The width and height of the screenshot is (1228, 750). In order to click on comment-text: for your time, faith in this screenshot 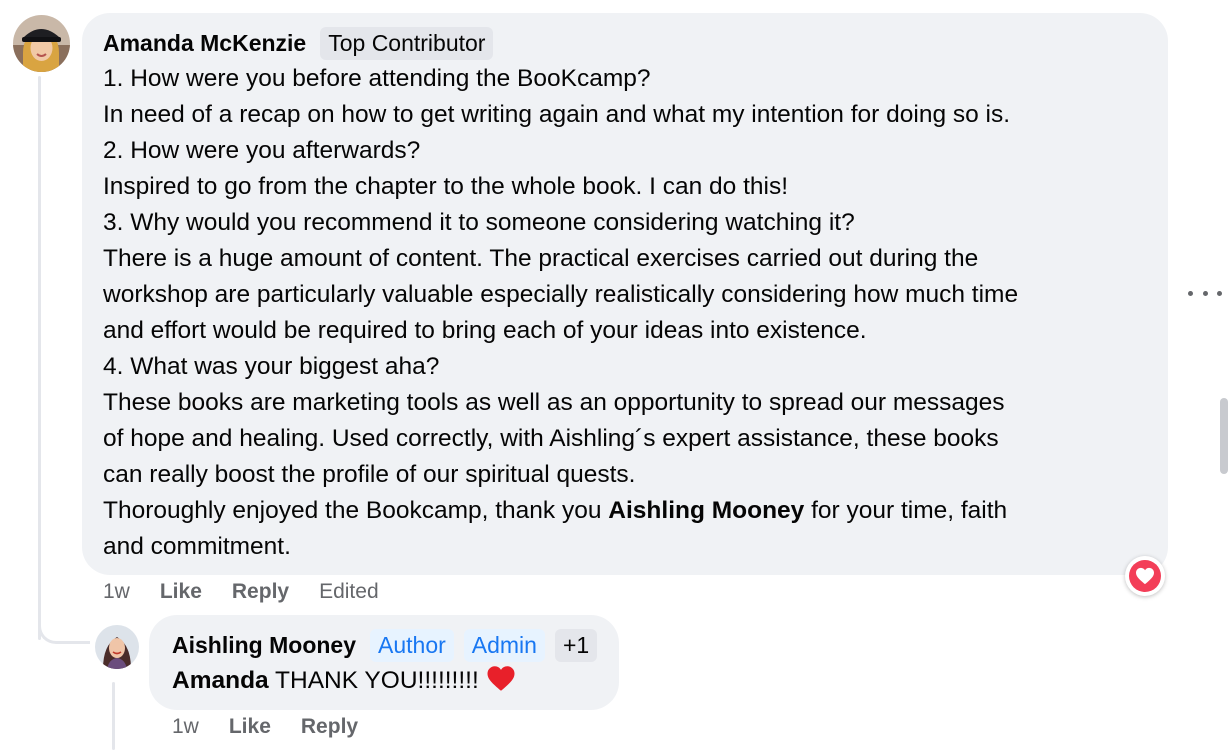, I will do `click(906, 510)`.